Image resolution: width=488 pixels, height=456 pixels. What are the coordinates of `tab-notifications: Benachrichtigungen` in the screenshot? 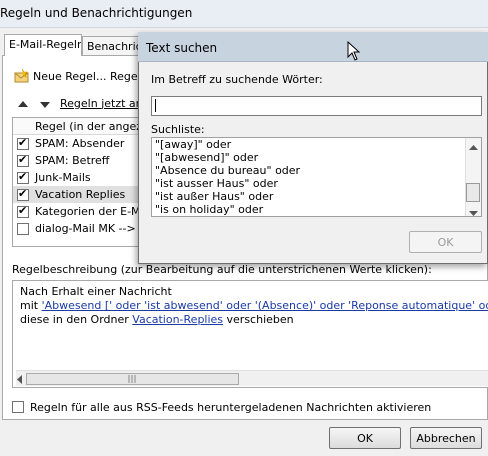 It's located at (112, 46).